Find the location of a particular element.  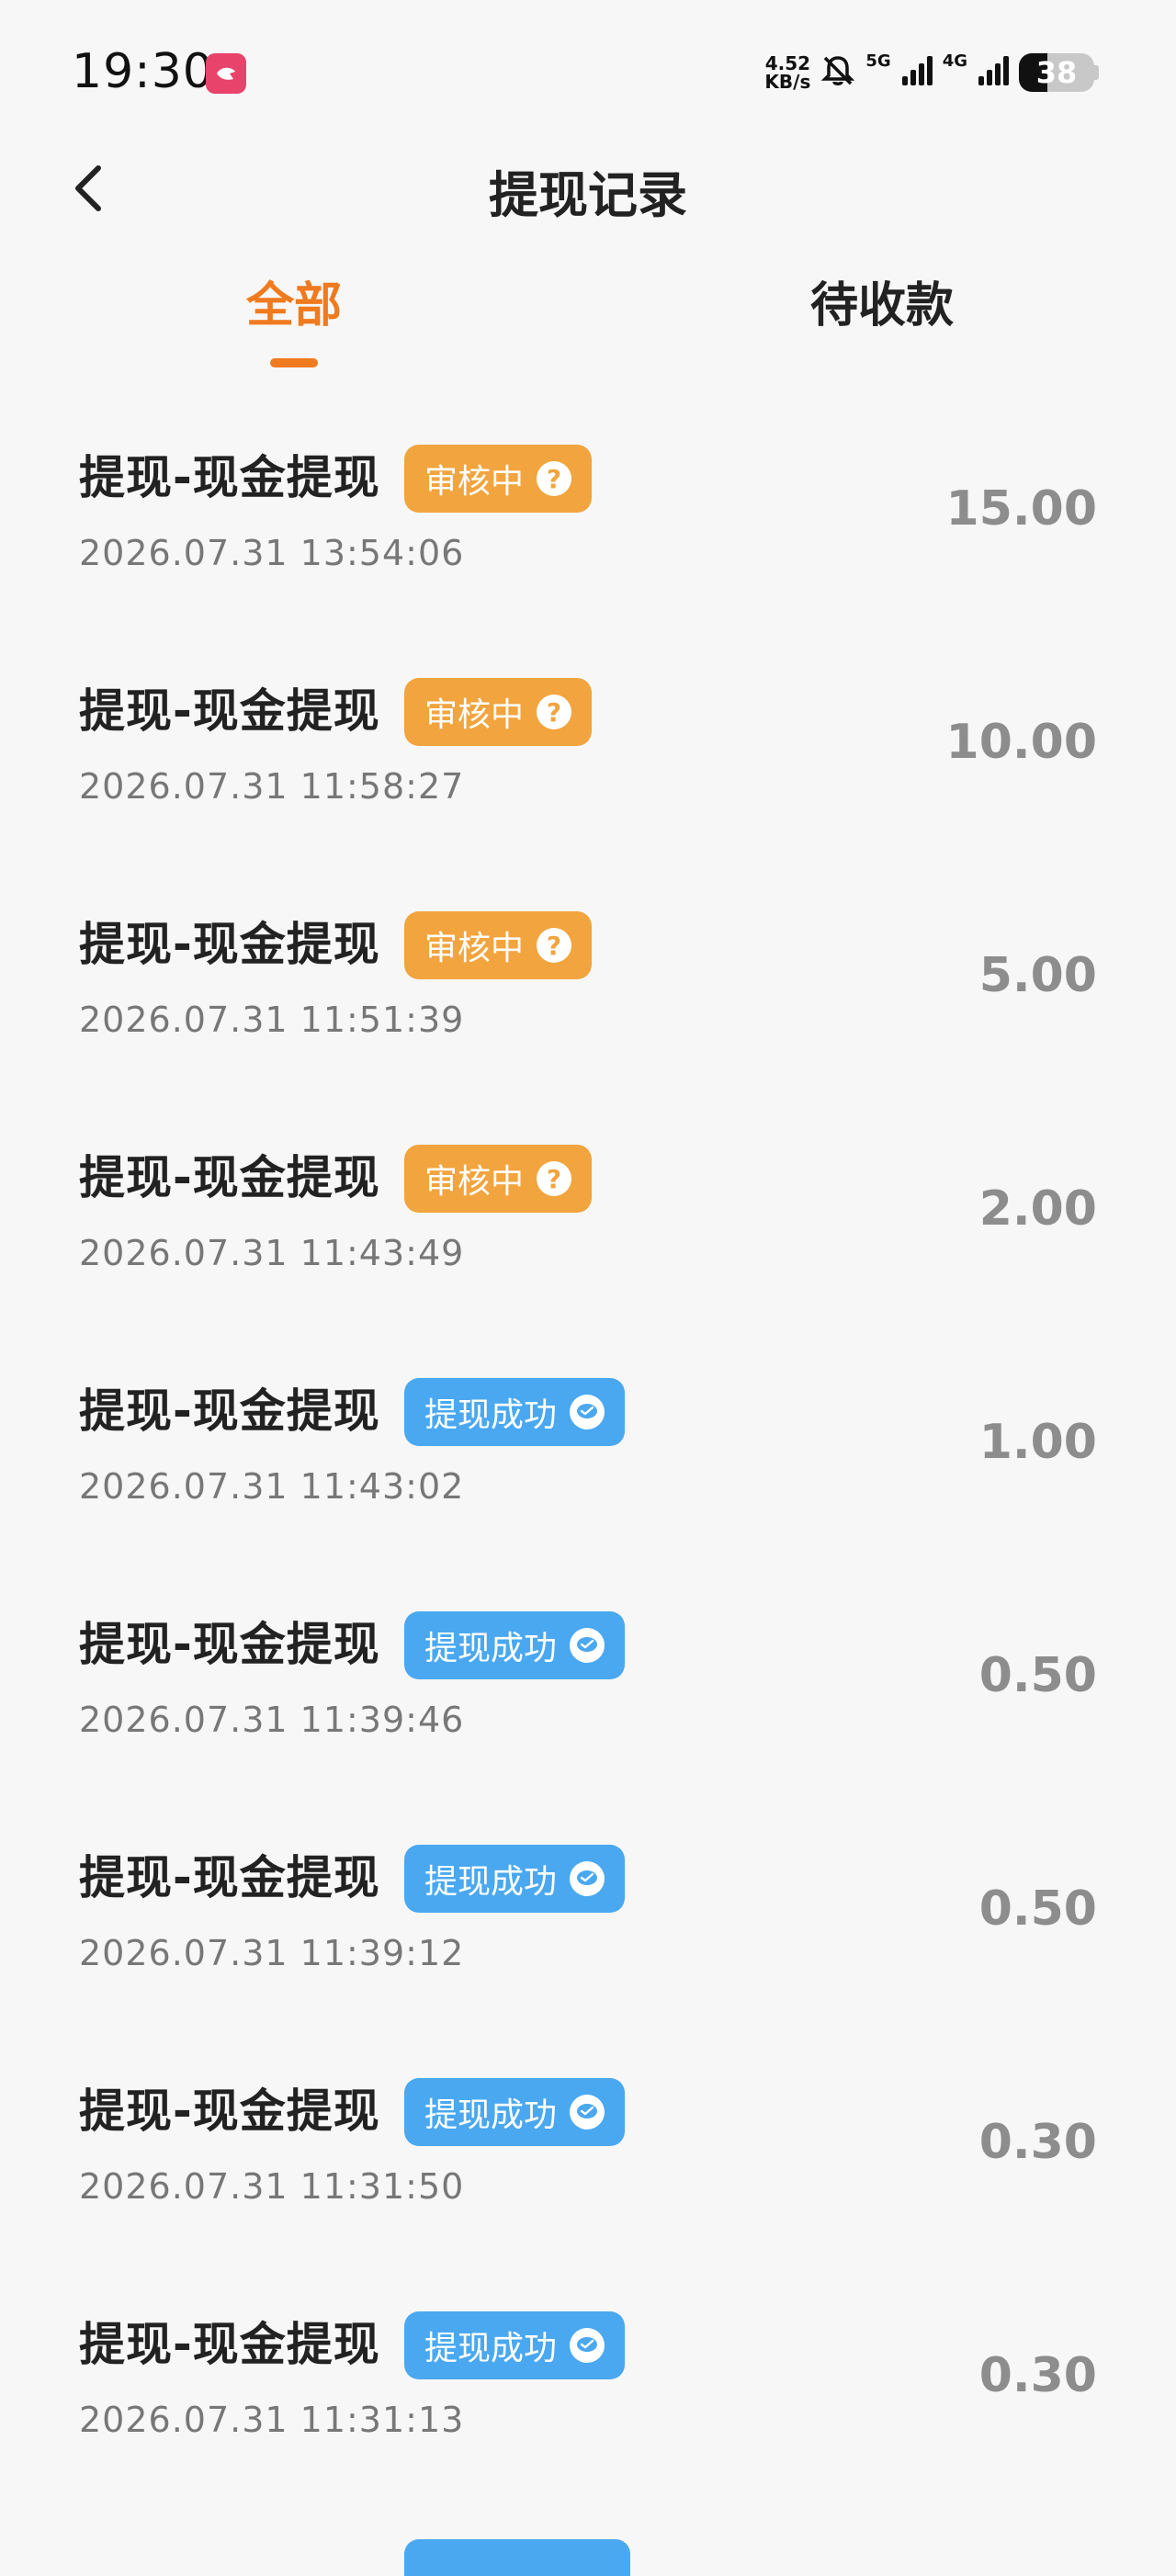

record-time: 2026.07.31 11:43:02 is located at coordinates (272, 1486).